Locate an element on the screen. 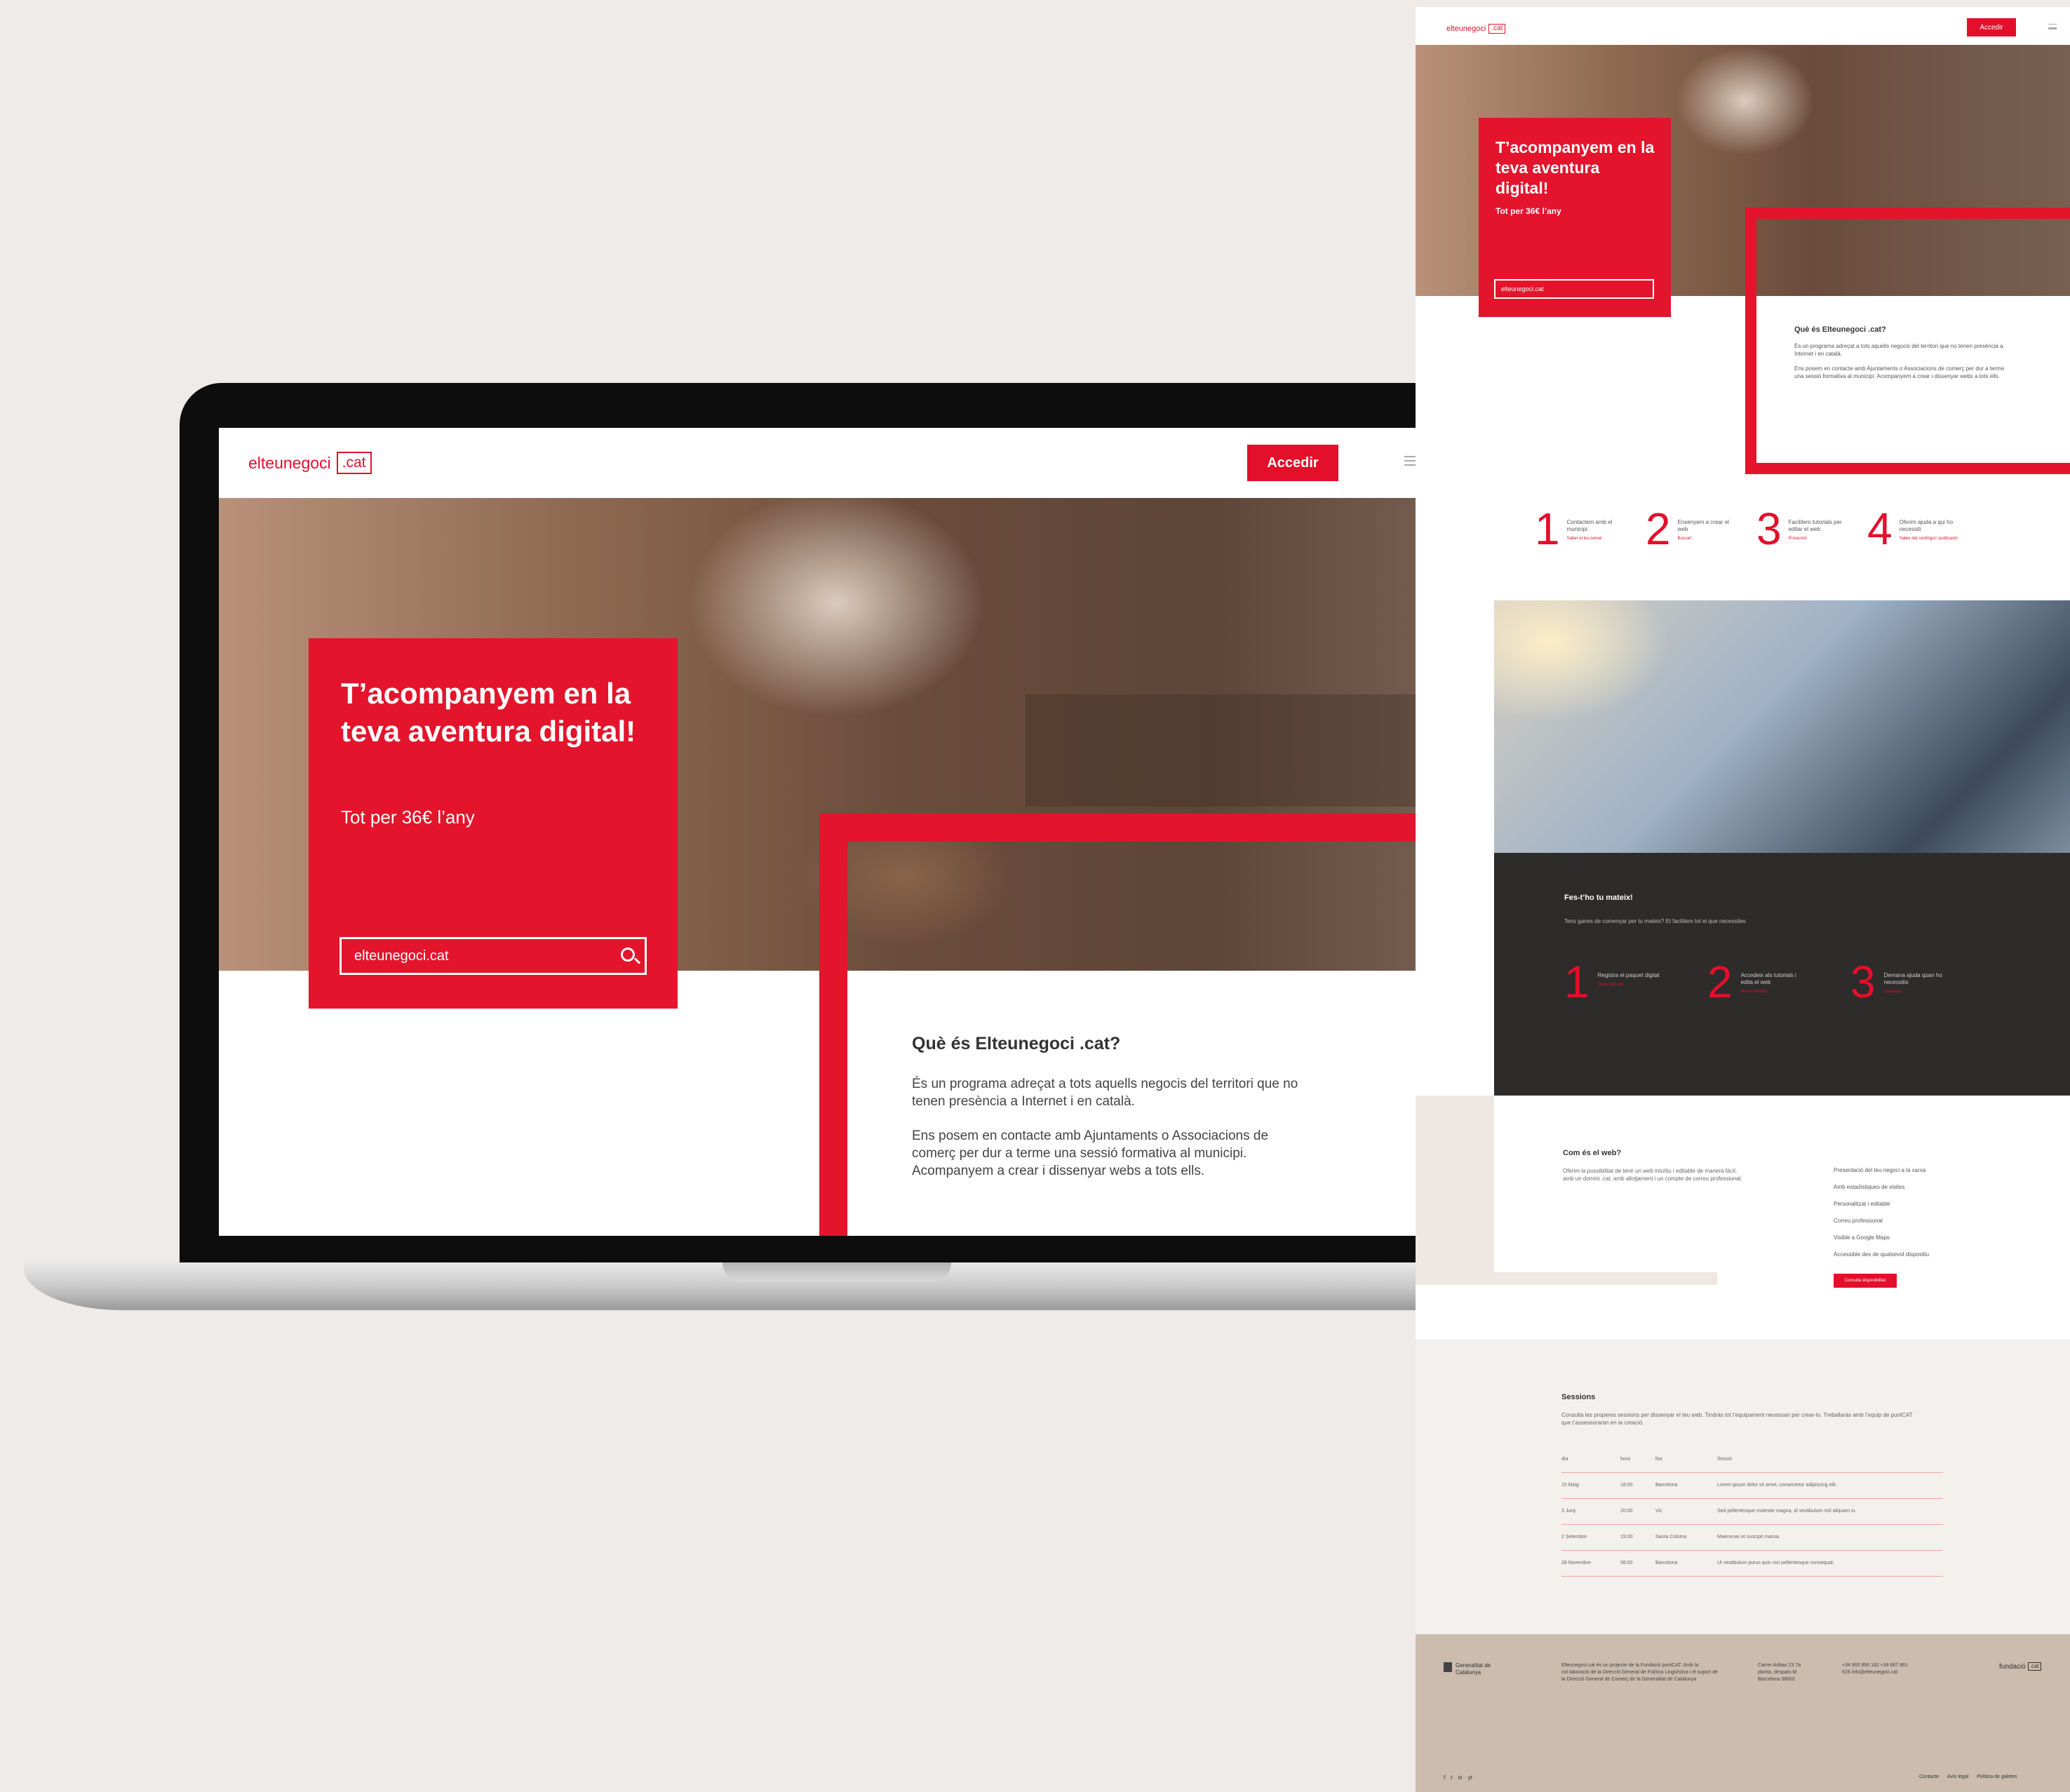 The width and height of the screenshot is (2070, 1792). step-number: 3 is located at coordinates (1769, 529).